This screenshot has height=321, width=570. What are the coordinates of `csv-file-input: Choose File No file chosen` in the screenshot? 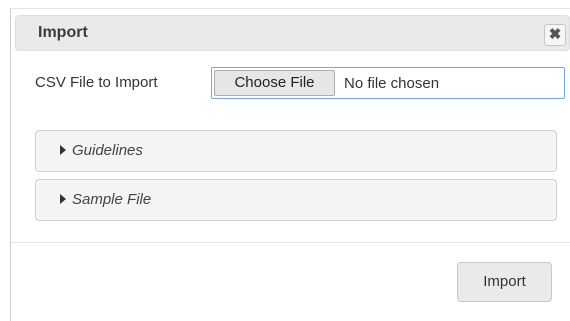 It's located at (388, 83).